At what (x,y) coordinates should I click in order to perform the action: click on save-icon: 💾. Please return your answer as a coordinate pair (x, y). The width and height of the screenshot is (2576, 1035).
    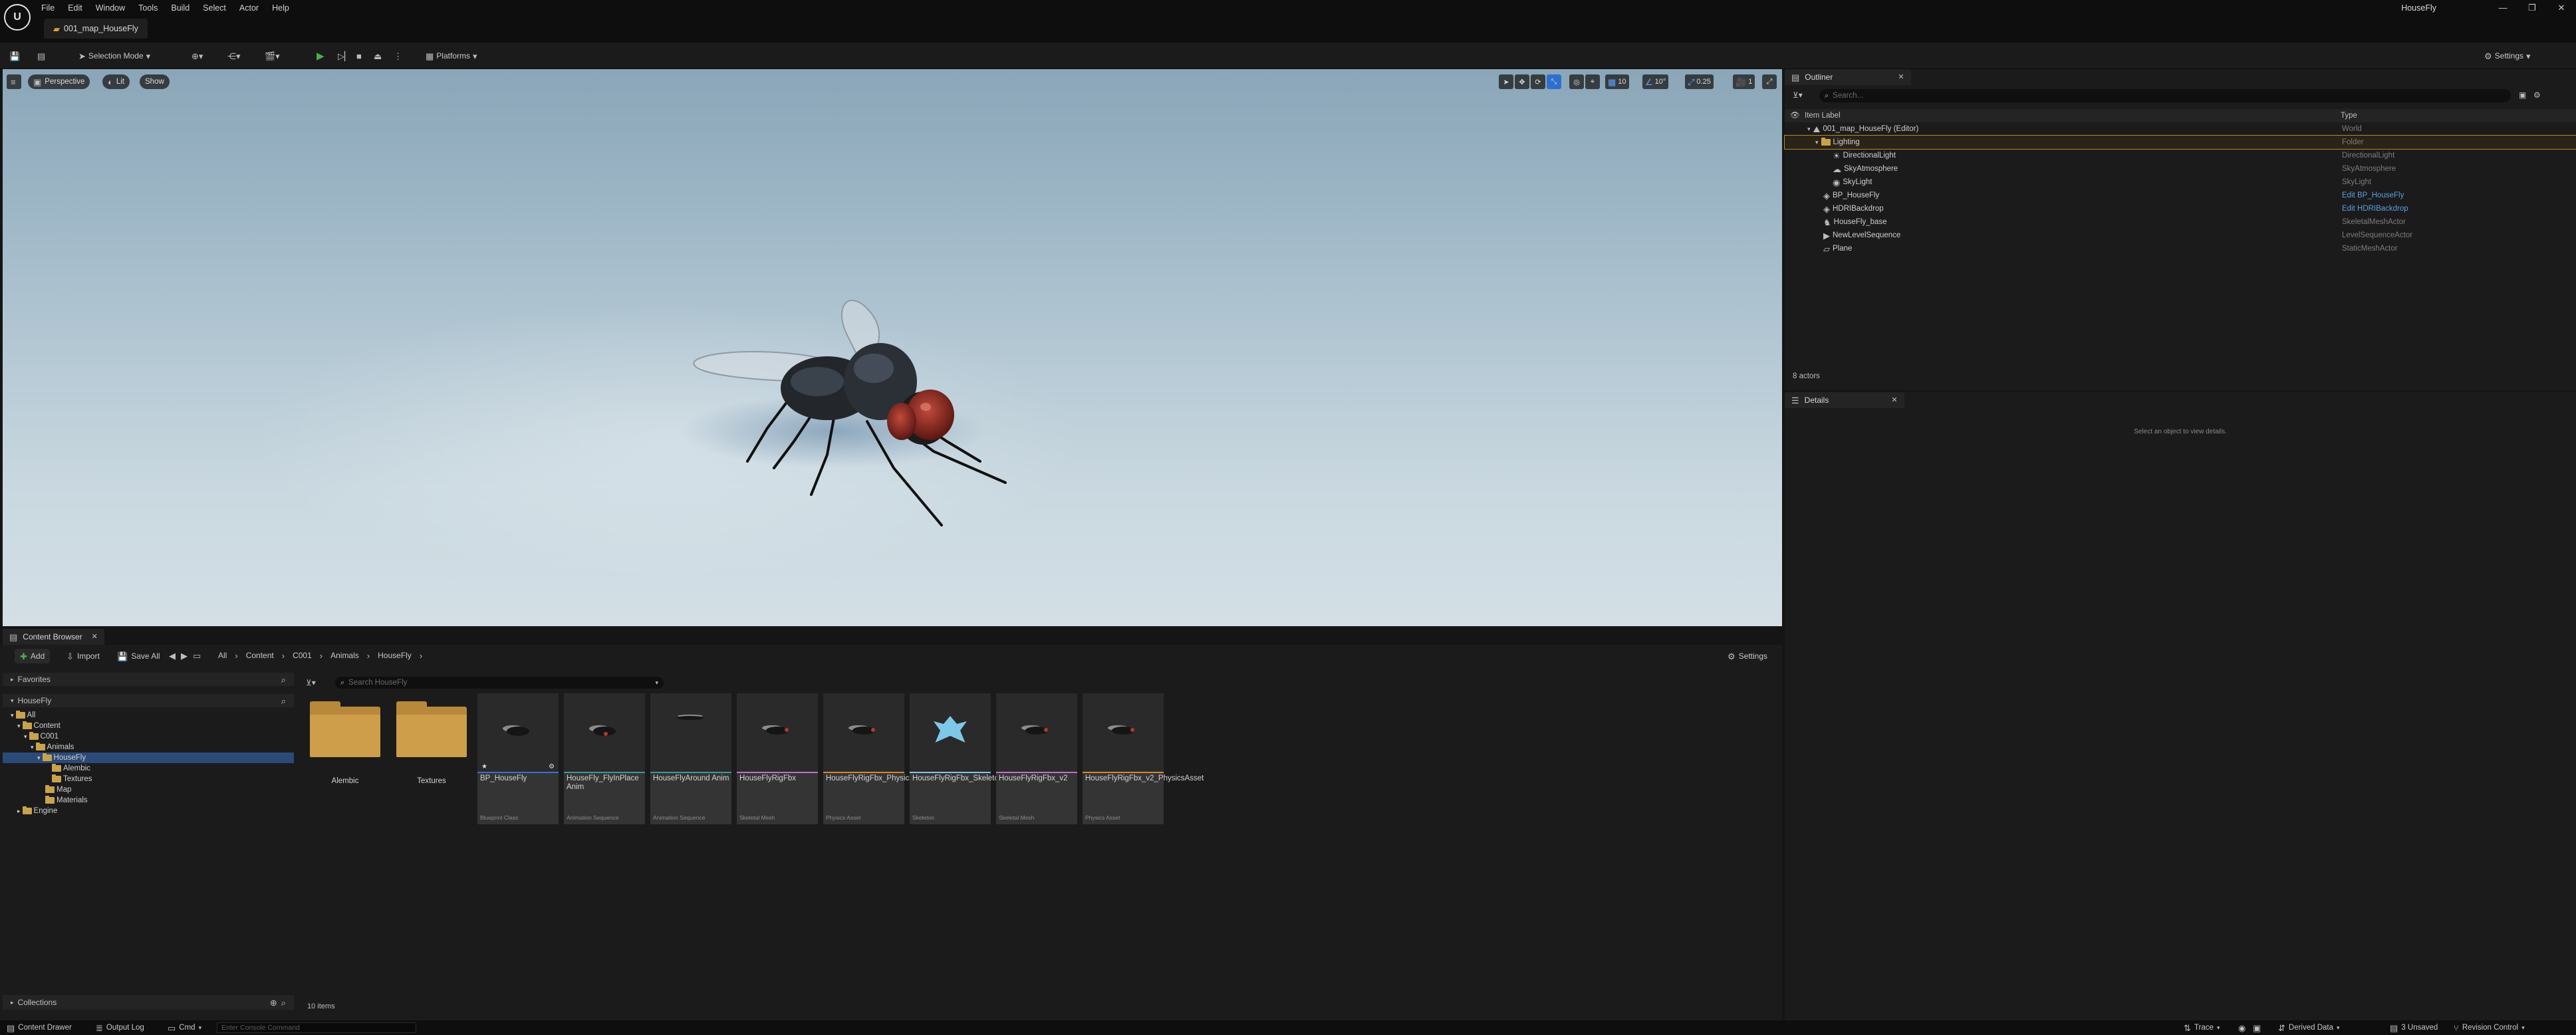
    Looking at the image, I should click on (14, 55).